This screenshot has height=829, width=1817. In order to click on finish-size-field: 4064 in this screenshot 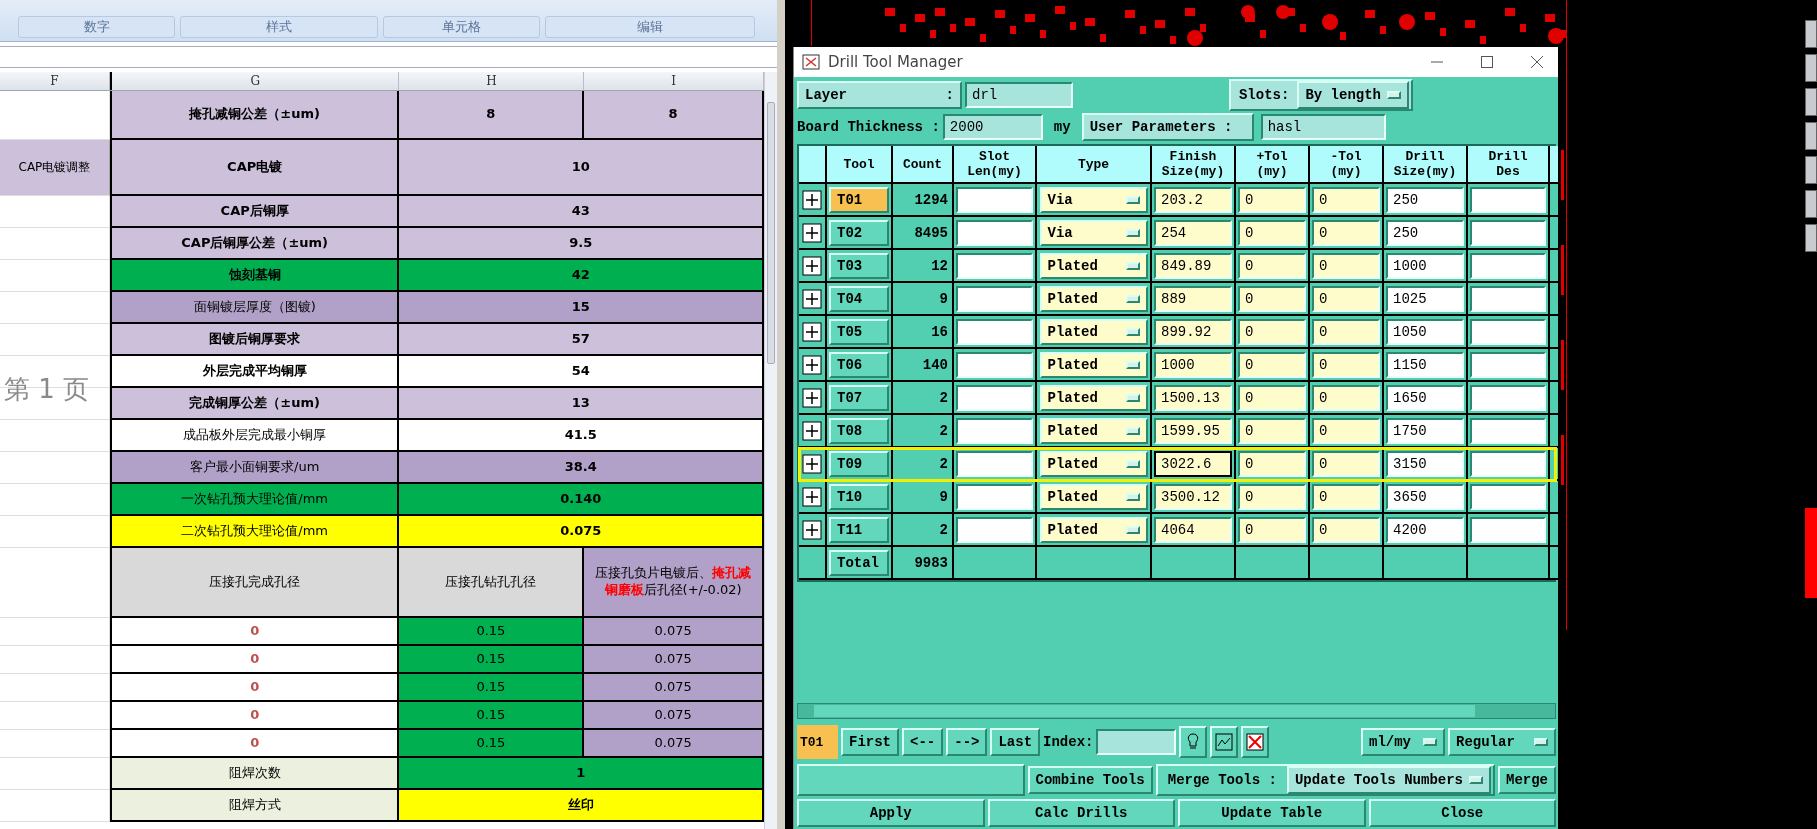, I will do `click(1193, 529)`.